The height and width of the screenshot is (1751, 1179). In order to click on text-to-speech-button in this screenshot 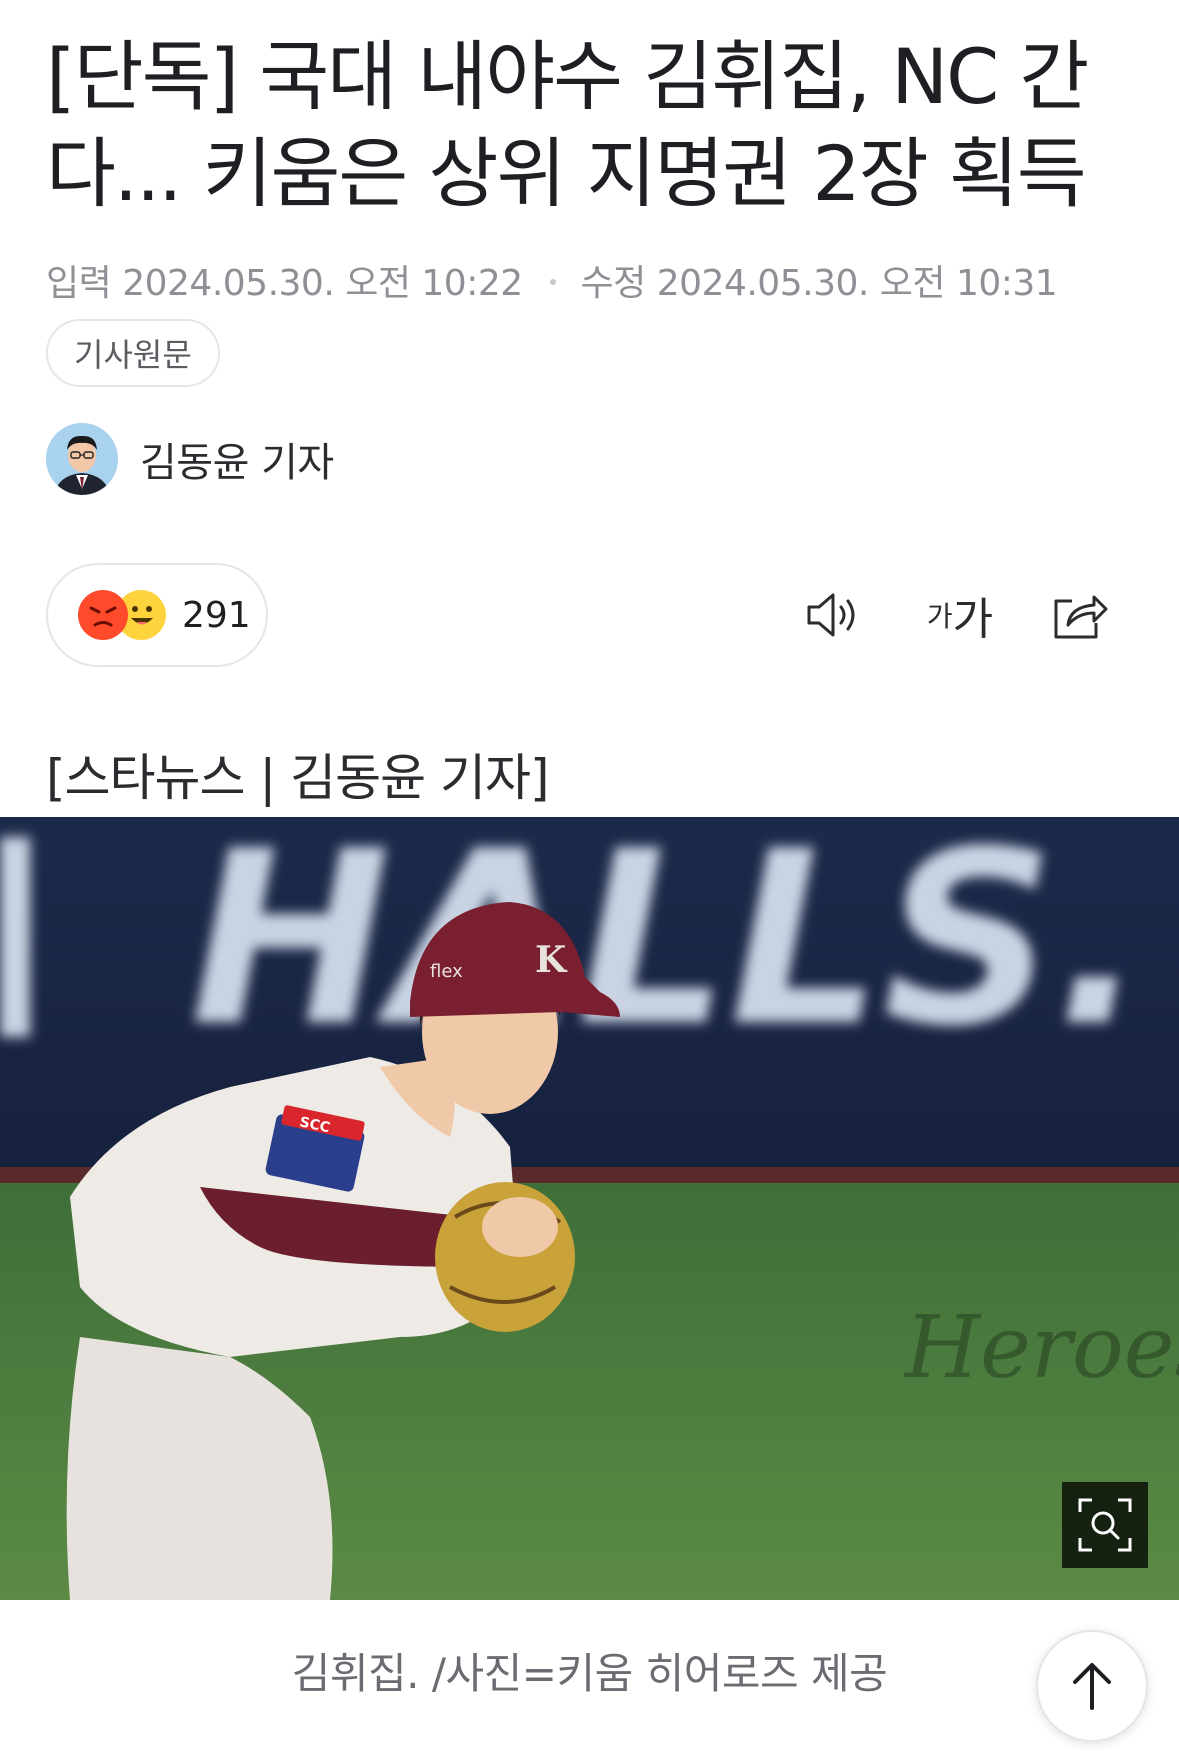, I will do `click(835, 615)`.